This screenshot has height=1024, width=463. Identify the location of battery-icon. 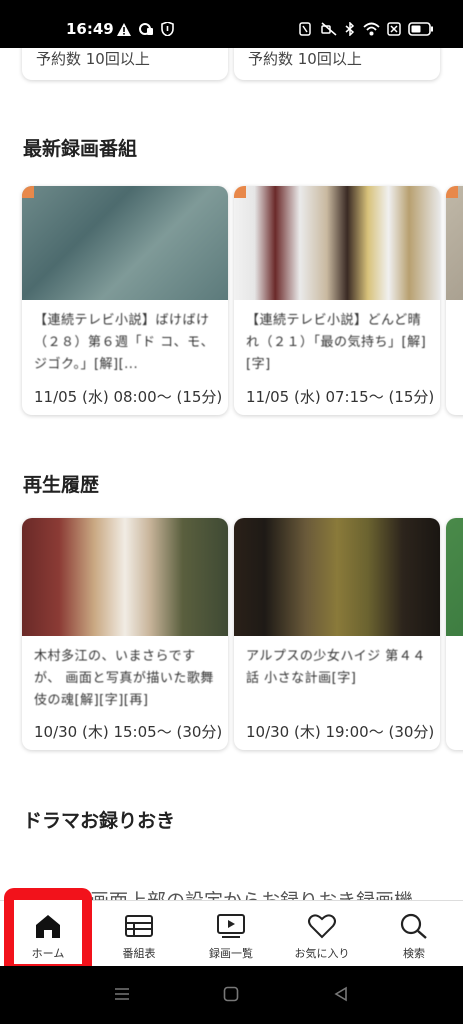
(421, 29).